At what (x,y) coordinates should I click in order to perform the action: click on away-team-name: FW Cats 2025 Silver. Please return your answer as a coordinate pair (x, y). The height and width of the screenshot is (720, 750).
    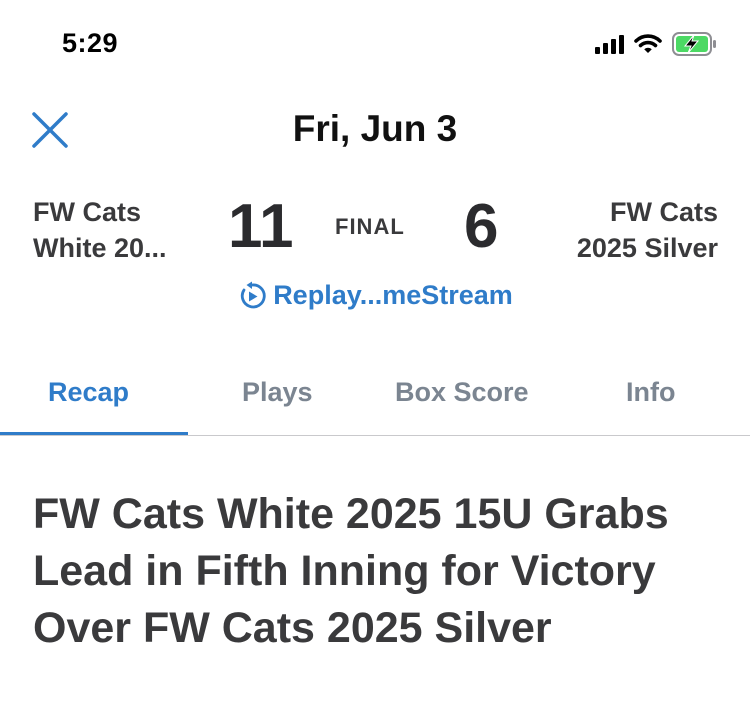
    Looking at the image, I should click on (618, 230).